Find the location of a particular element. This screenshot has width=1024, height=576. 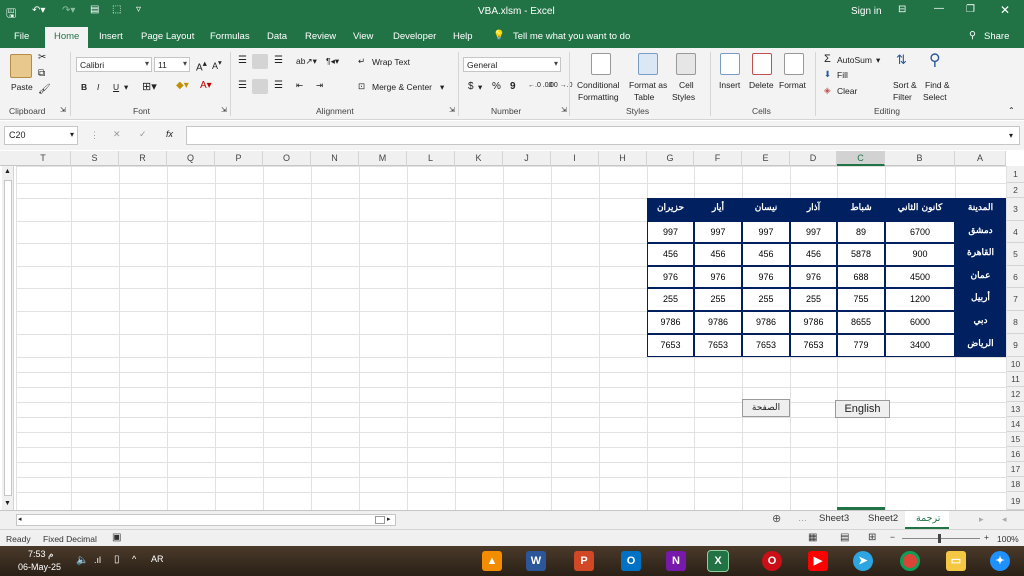

align-top-icon: ☰ is located at coordinates (242, 60).